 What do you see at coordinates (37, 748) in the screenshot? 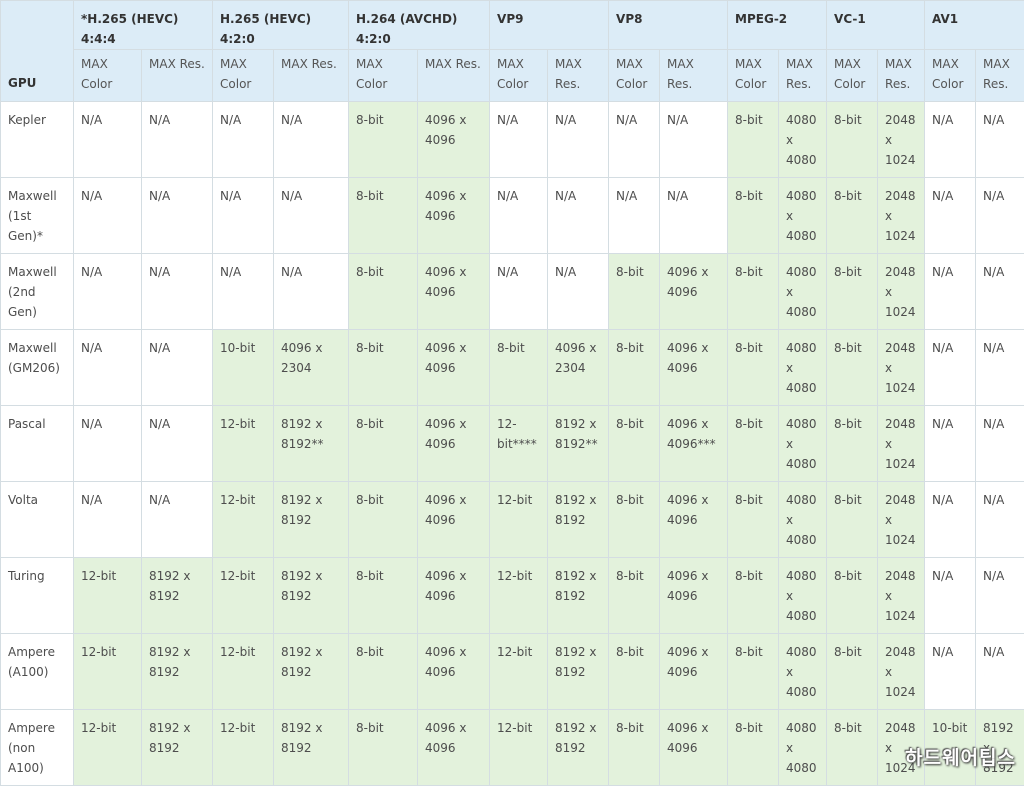
I see `gpu-name-cell: Ampere (non A100)` at bounding box center [37, 748].